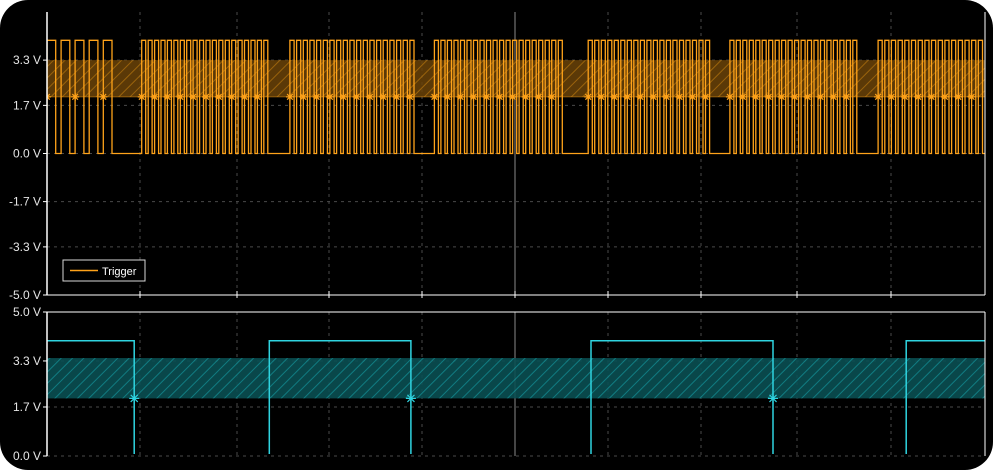 This screenshot has width=993, height=470. Describe the element at coordinates (27, 456) in the screenshot. I see `bottom-y-tick-label: 0.0 V` at that location.